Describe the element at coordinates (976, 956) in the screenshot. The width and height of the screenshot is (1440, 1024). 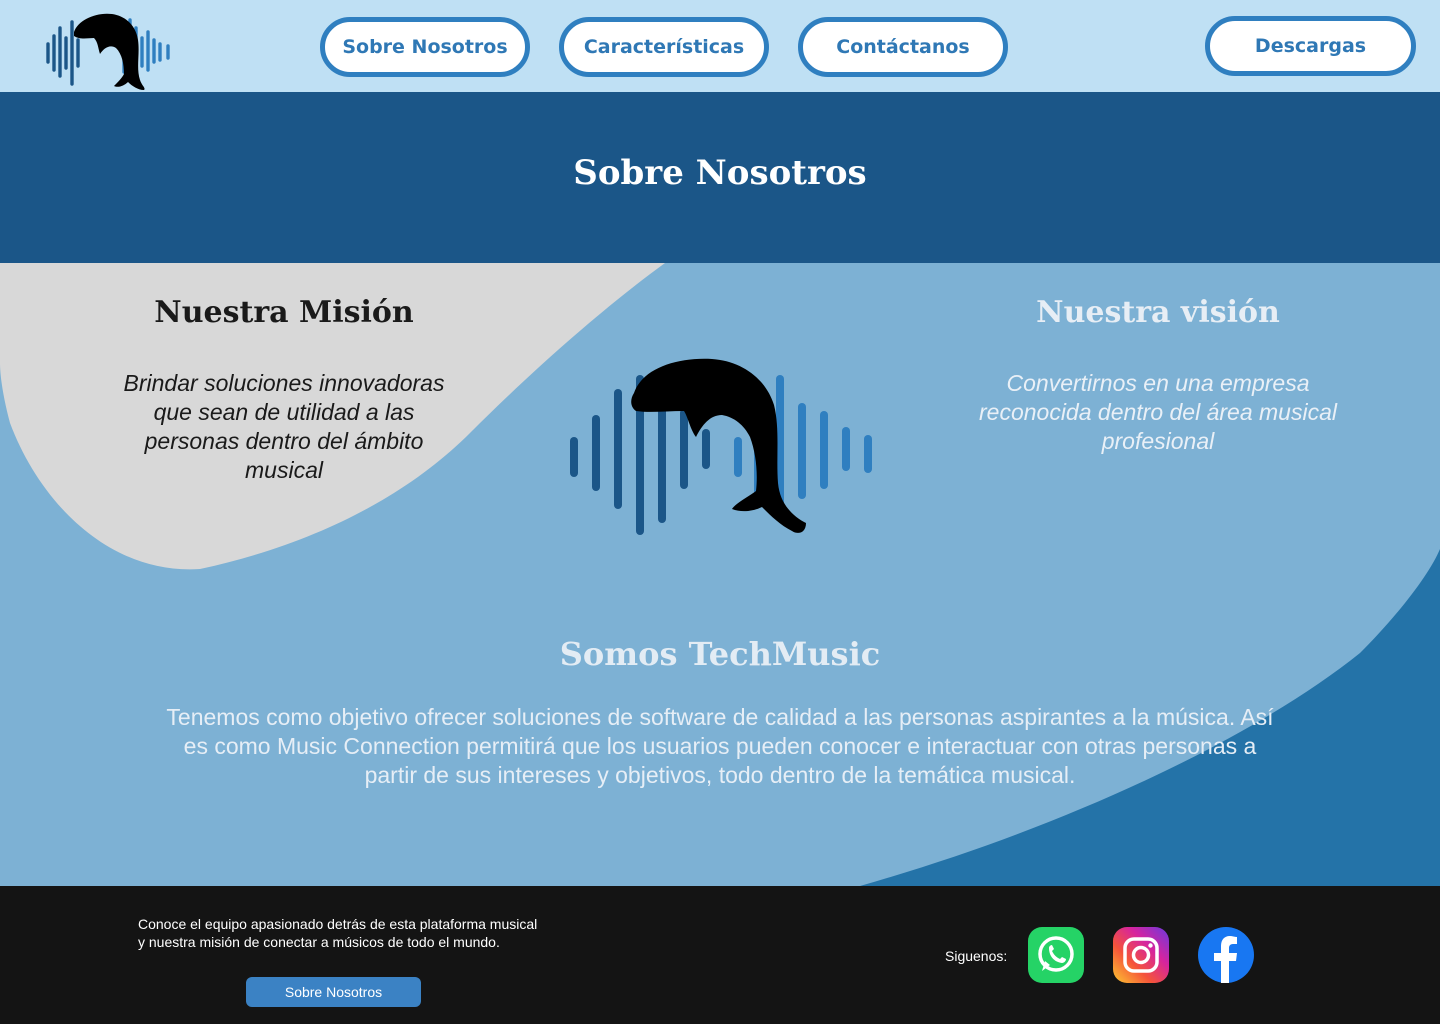
I see `follow-label: Siguenos:` at that location.